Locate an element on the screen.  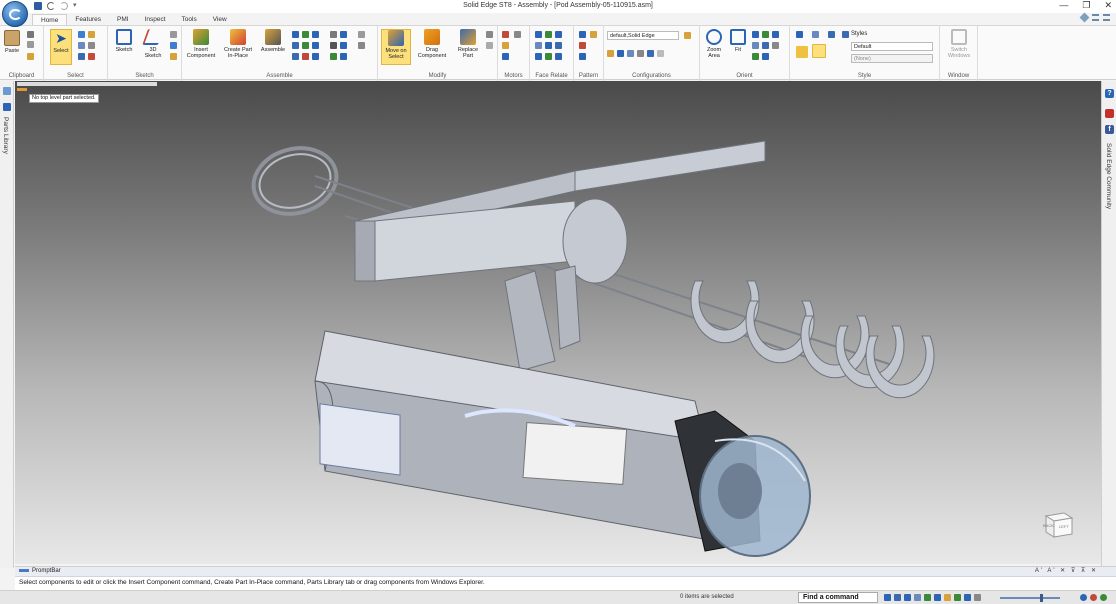
status-sketch-view-icon is located at coordinates (957, 597).